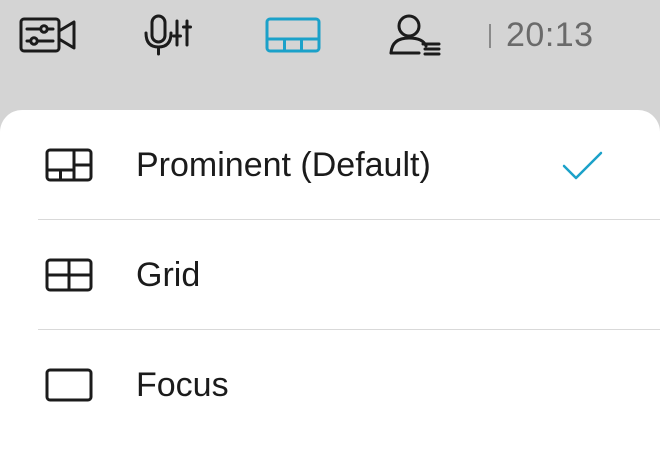 Image resolution: width=660 pixels, height=450 pixels. What do you see at coordinates (168, 275) in the screenshot?
I see `layout-option-label: Grid` at bounding box center [168, 275].